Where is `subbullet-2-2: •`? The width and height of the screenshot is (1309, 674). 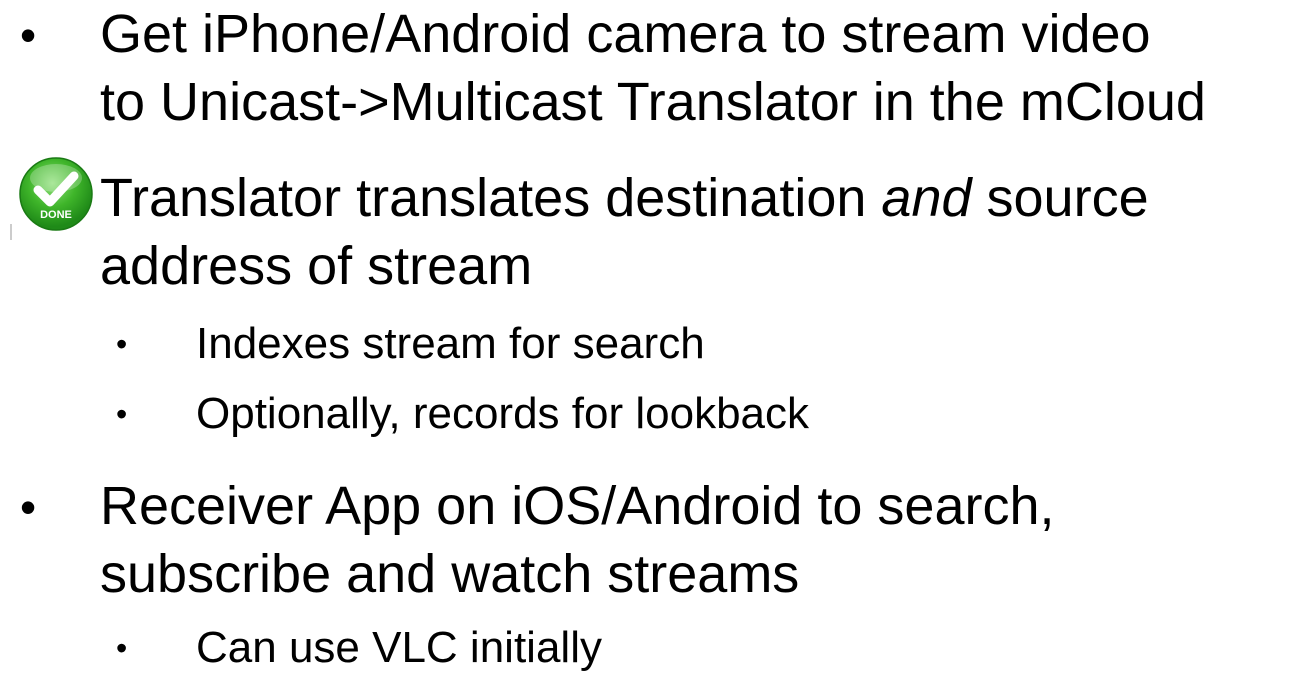
subbullet-2-2: • is located at coordinates (122, 414).